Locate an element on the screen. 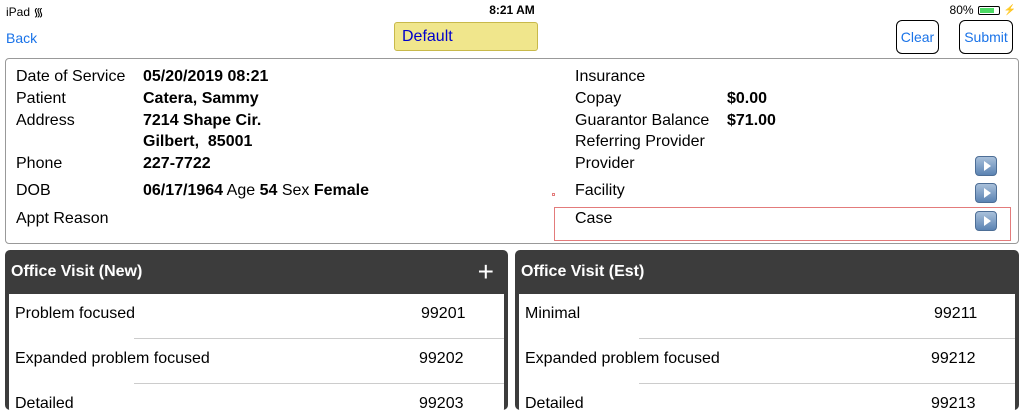  copay-label: Copay is located at coordinates (598, 98).